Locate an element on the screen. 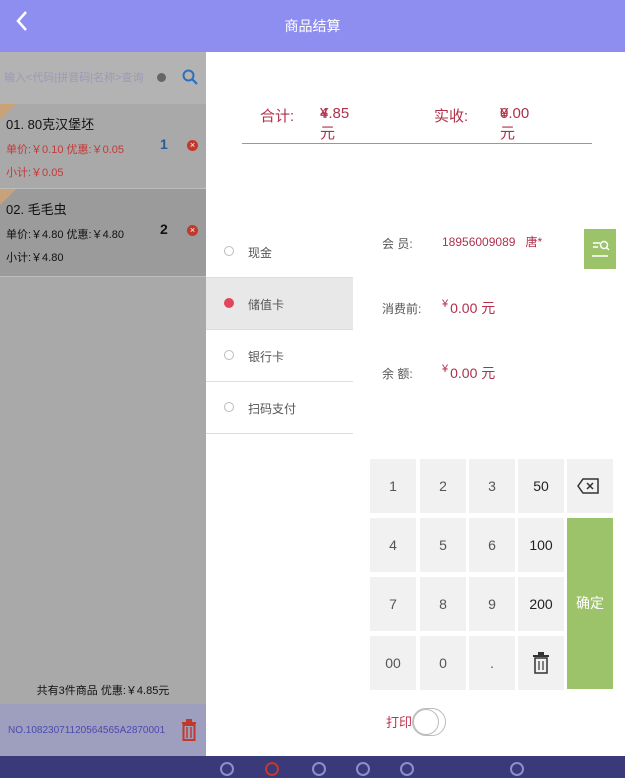 The width and height of the screenshot is (625, 778). cart-item: 02. 毛毛虫 单价:￥4.80 优惠:￥4.80 小计:￥4.80 2 × is located at coordinates (103, 233).